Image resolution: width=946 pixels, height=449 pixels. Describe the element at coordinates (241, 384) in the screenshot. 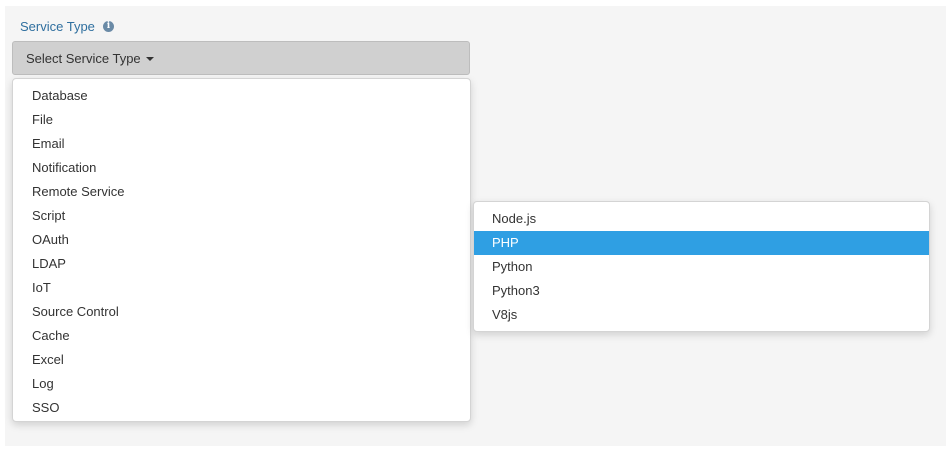

I see `menu-item-log: Log` at that location.